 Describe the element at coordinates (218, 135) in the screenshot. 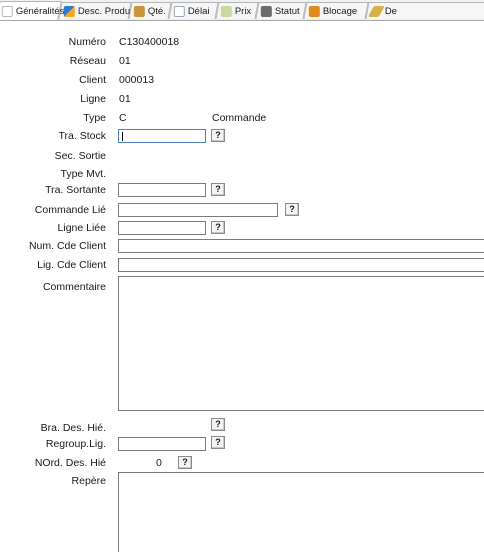

I see `tra-stock-lookup-button: ?` at that location.